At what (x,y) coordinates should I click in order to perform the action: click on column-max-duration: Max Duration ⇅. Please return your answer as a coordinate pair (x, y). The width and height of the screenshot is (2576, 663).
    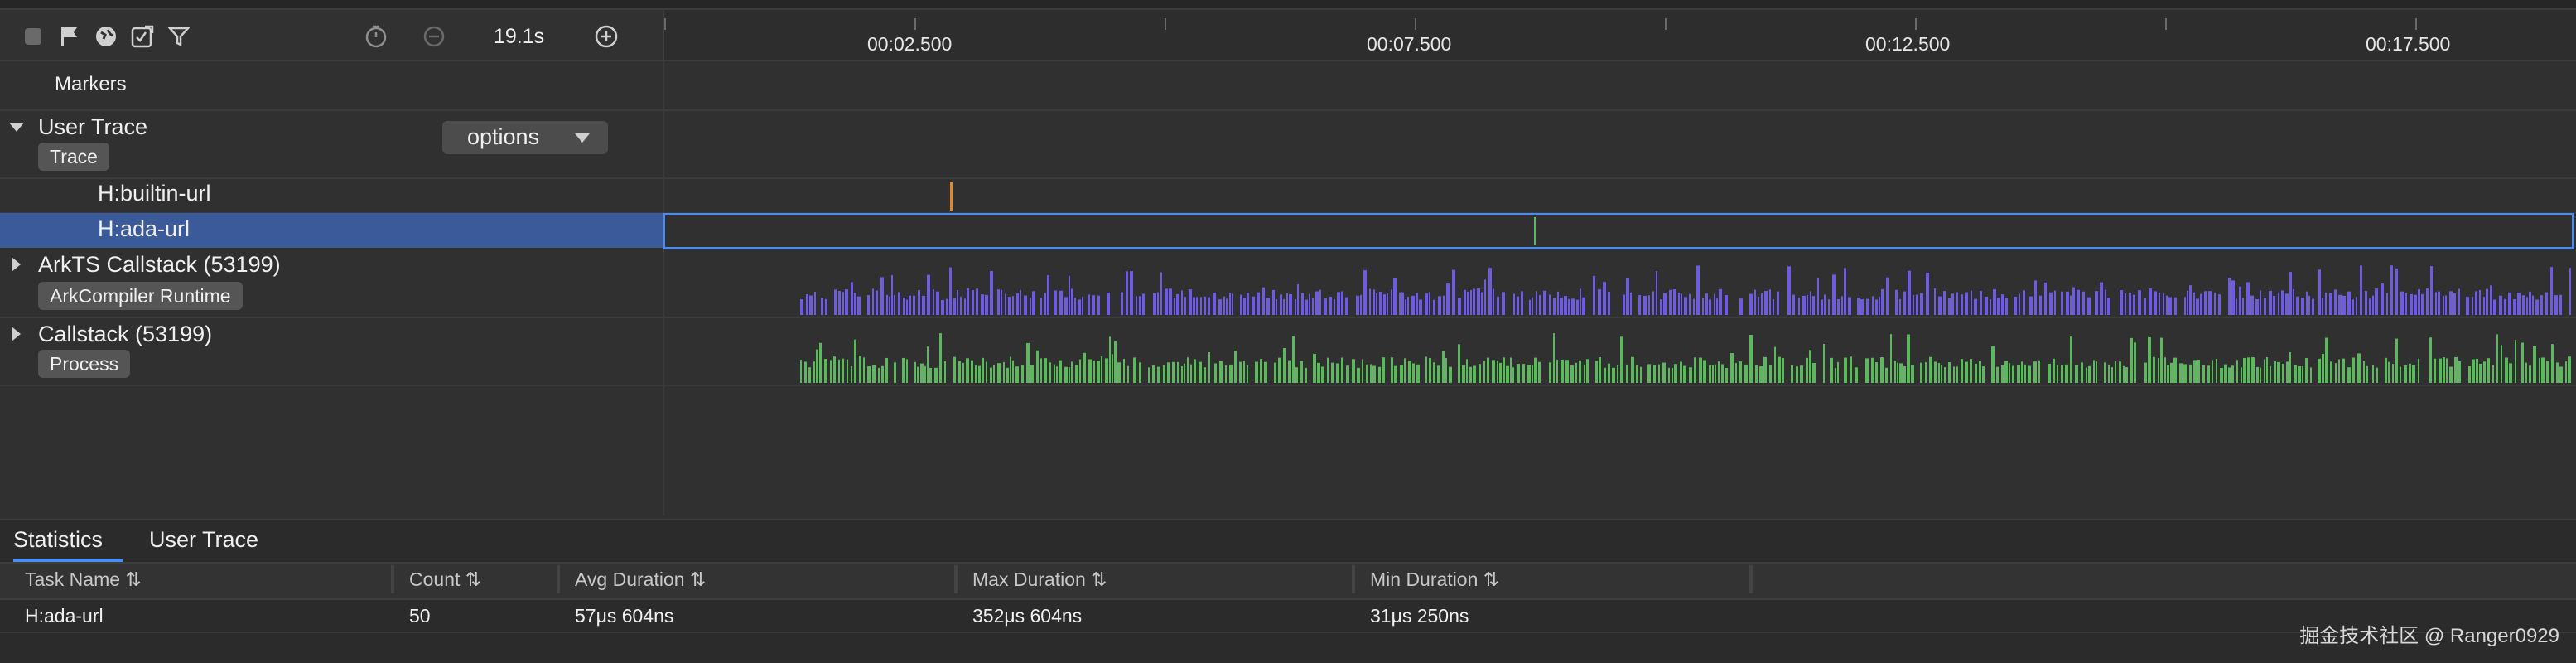
    Looking at the image, I should click on (1158, 579).